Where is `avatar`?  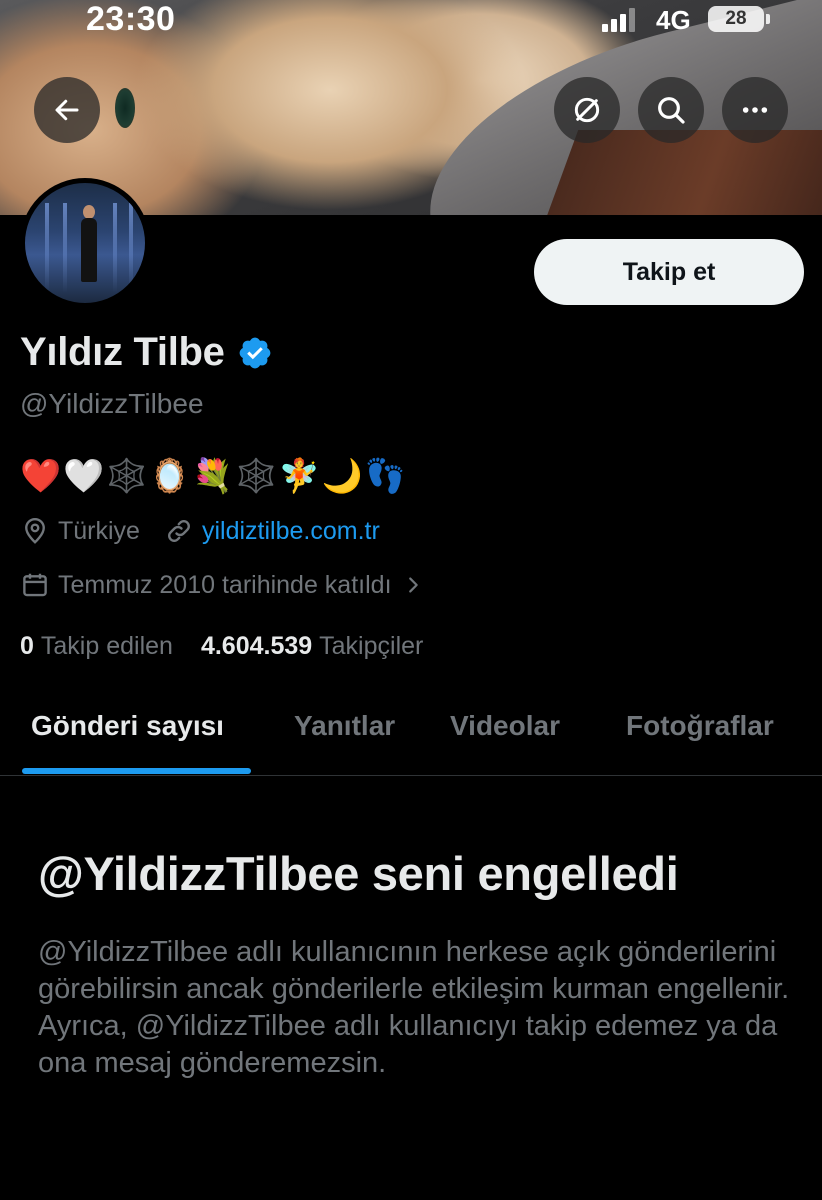 avatar is located at coordinates (85, 243).